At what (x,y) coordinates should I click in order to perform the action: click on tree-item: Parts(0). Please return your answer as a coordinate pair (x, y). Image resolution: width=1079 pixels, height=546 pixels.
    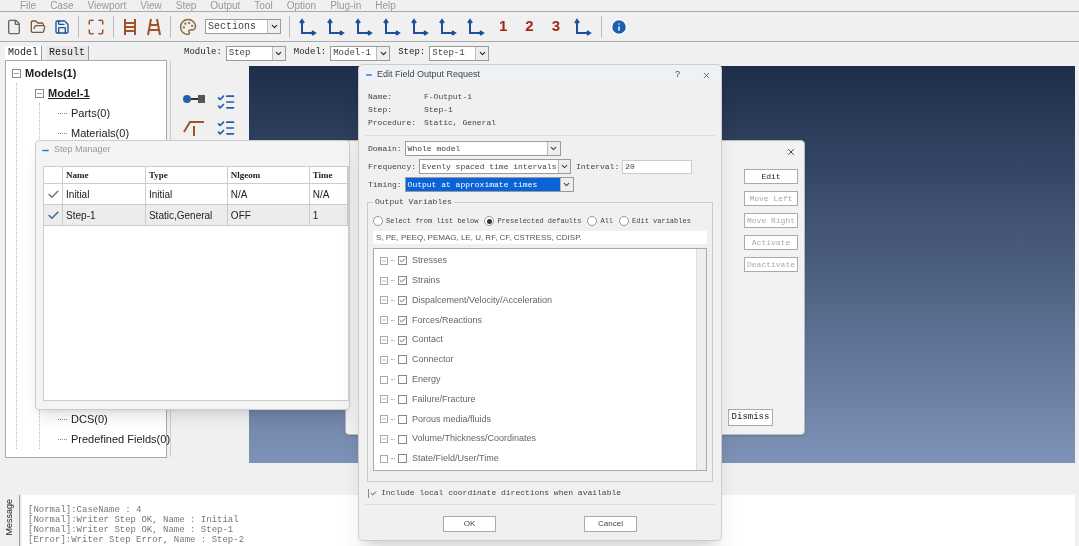
    Looking at the image, I should click on (91, 113).